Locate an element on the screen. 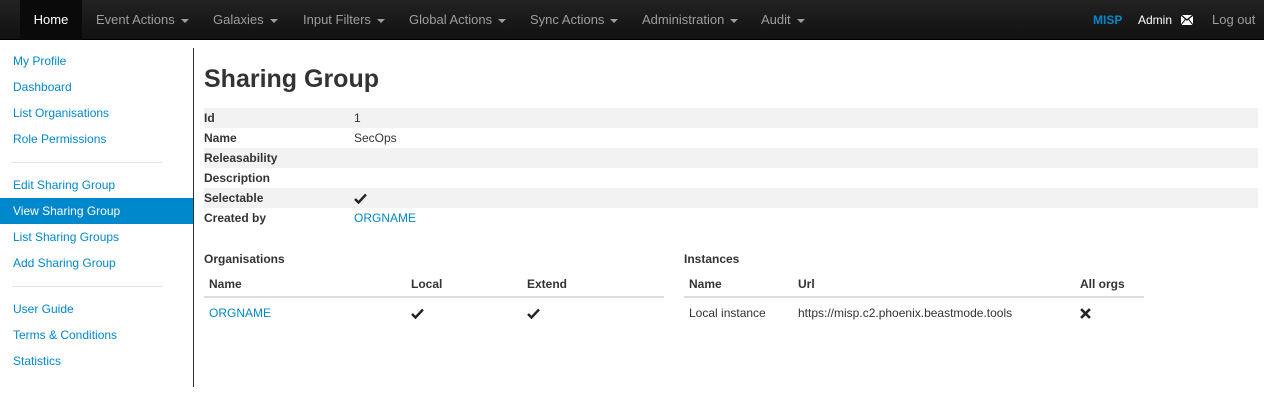  instance-name: Local instance is located at coordinates (727, 313).